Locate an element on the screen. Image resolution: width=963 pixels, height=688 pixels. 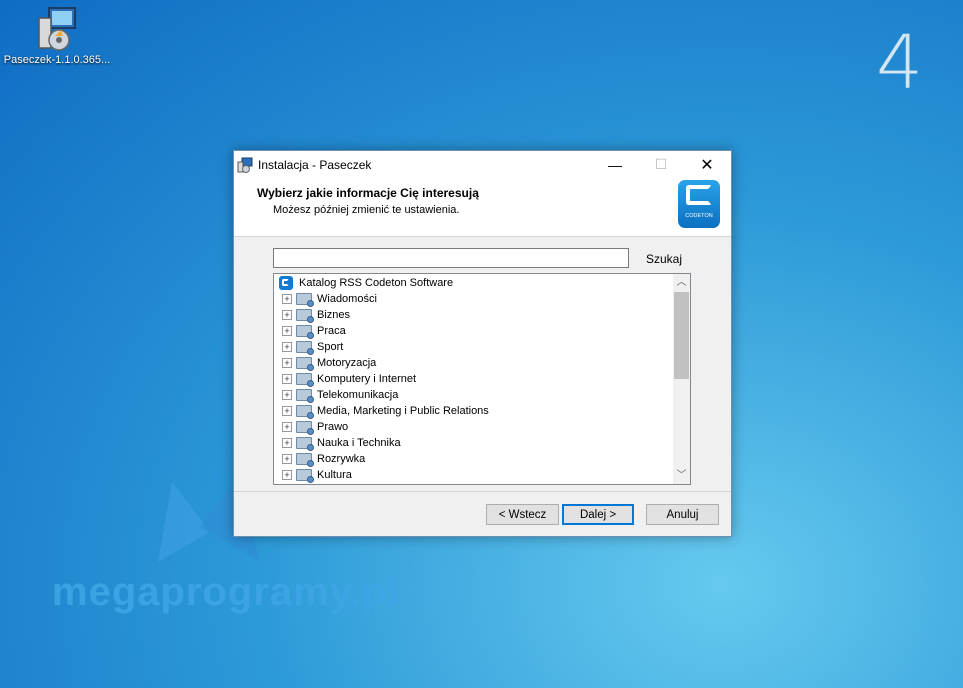
tree-item: + Komputery i Internet is located at coordinates (345, 379).